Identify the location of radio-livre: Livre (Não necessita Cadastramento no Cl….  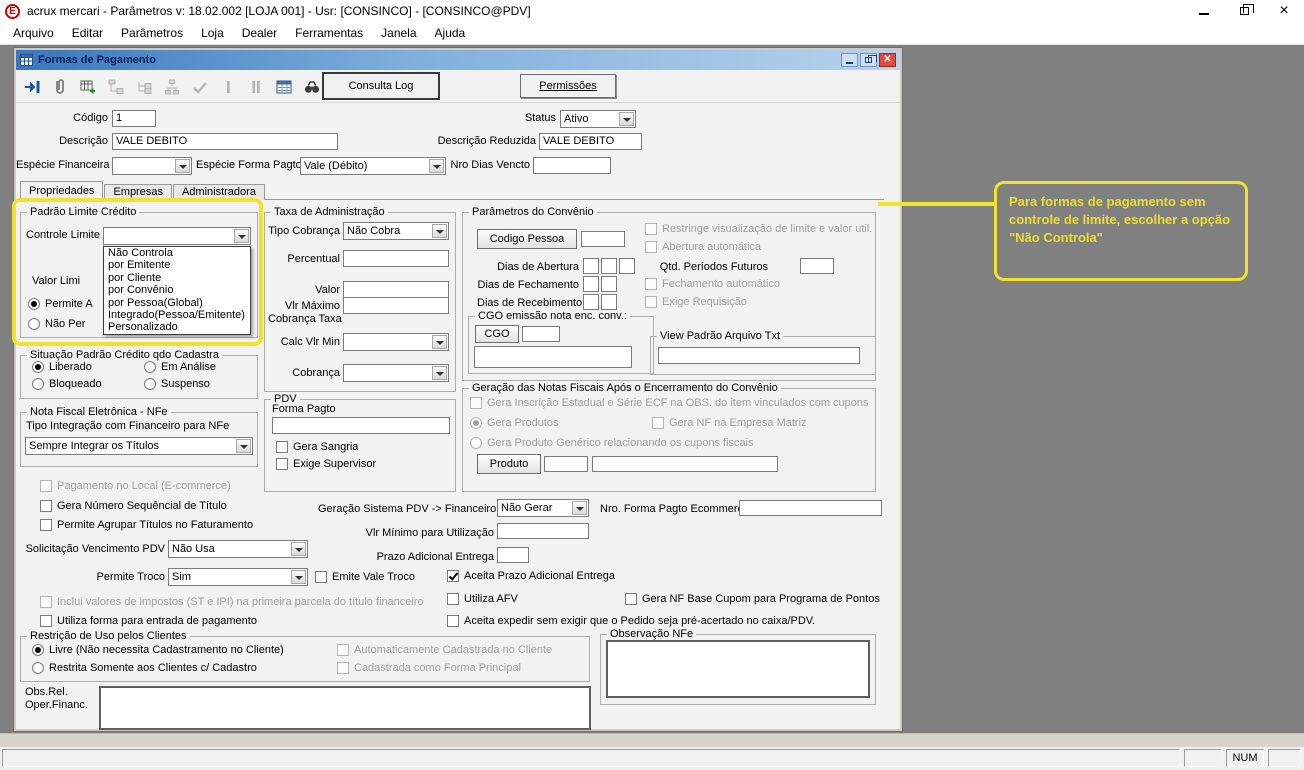
(158, 650).